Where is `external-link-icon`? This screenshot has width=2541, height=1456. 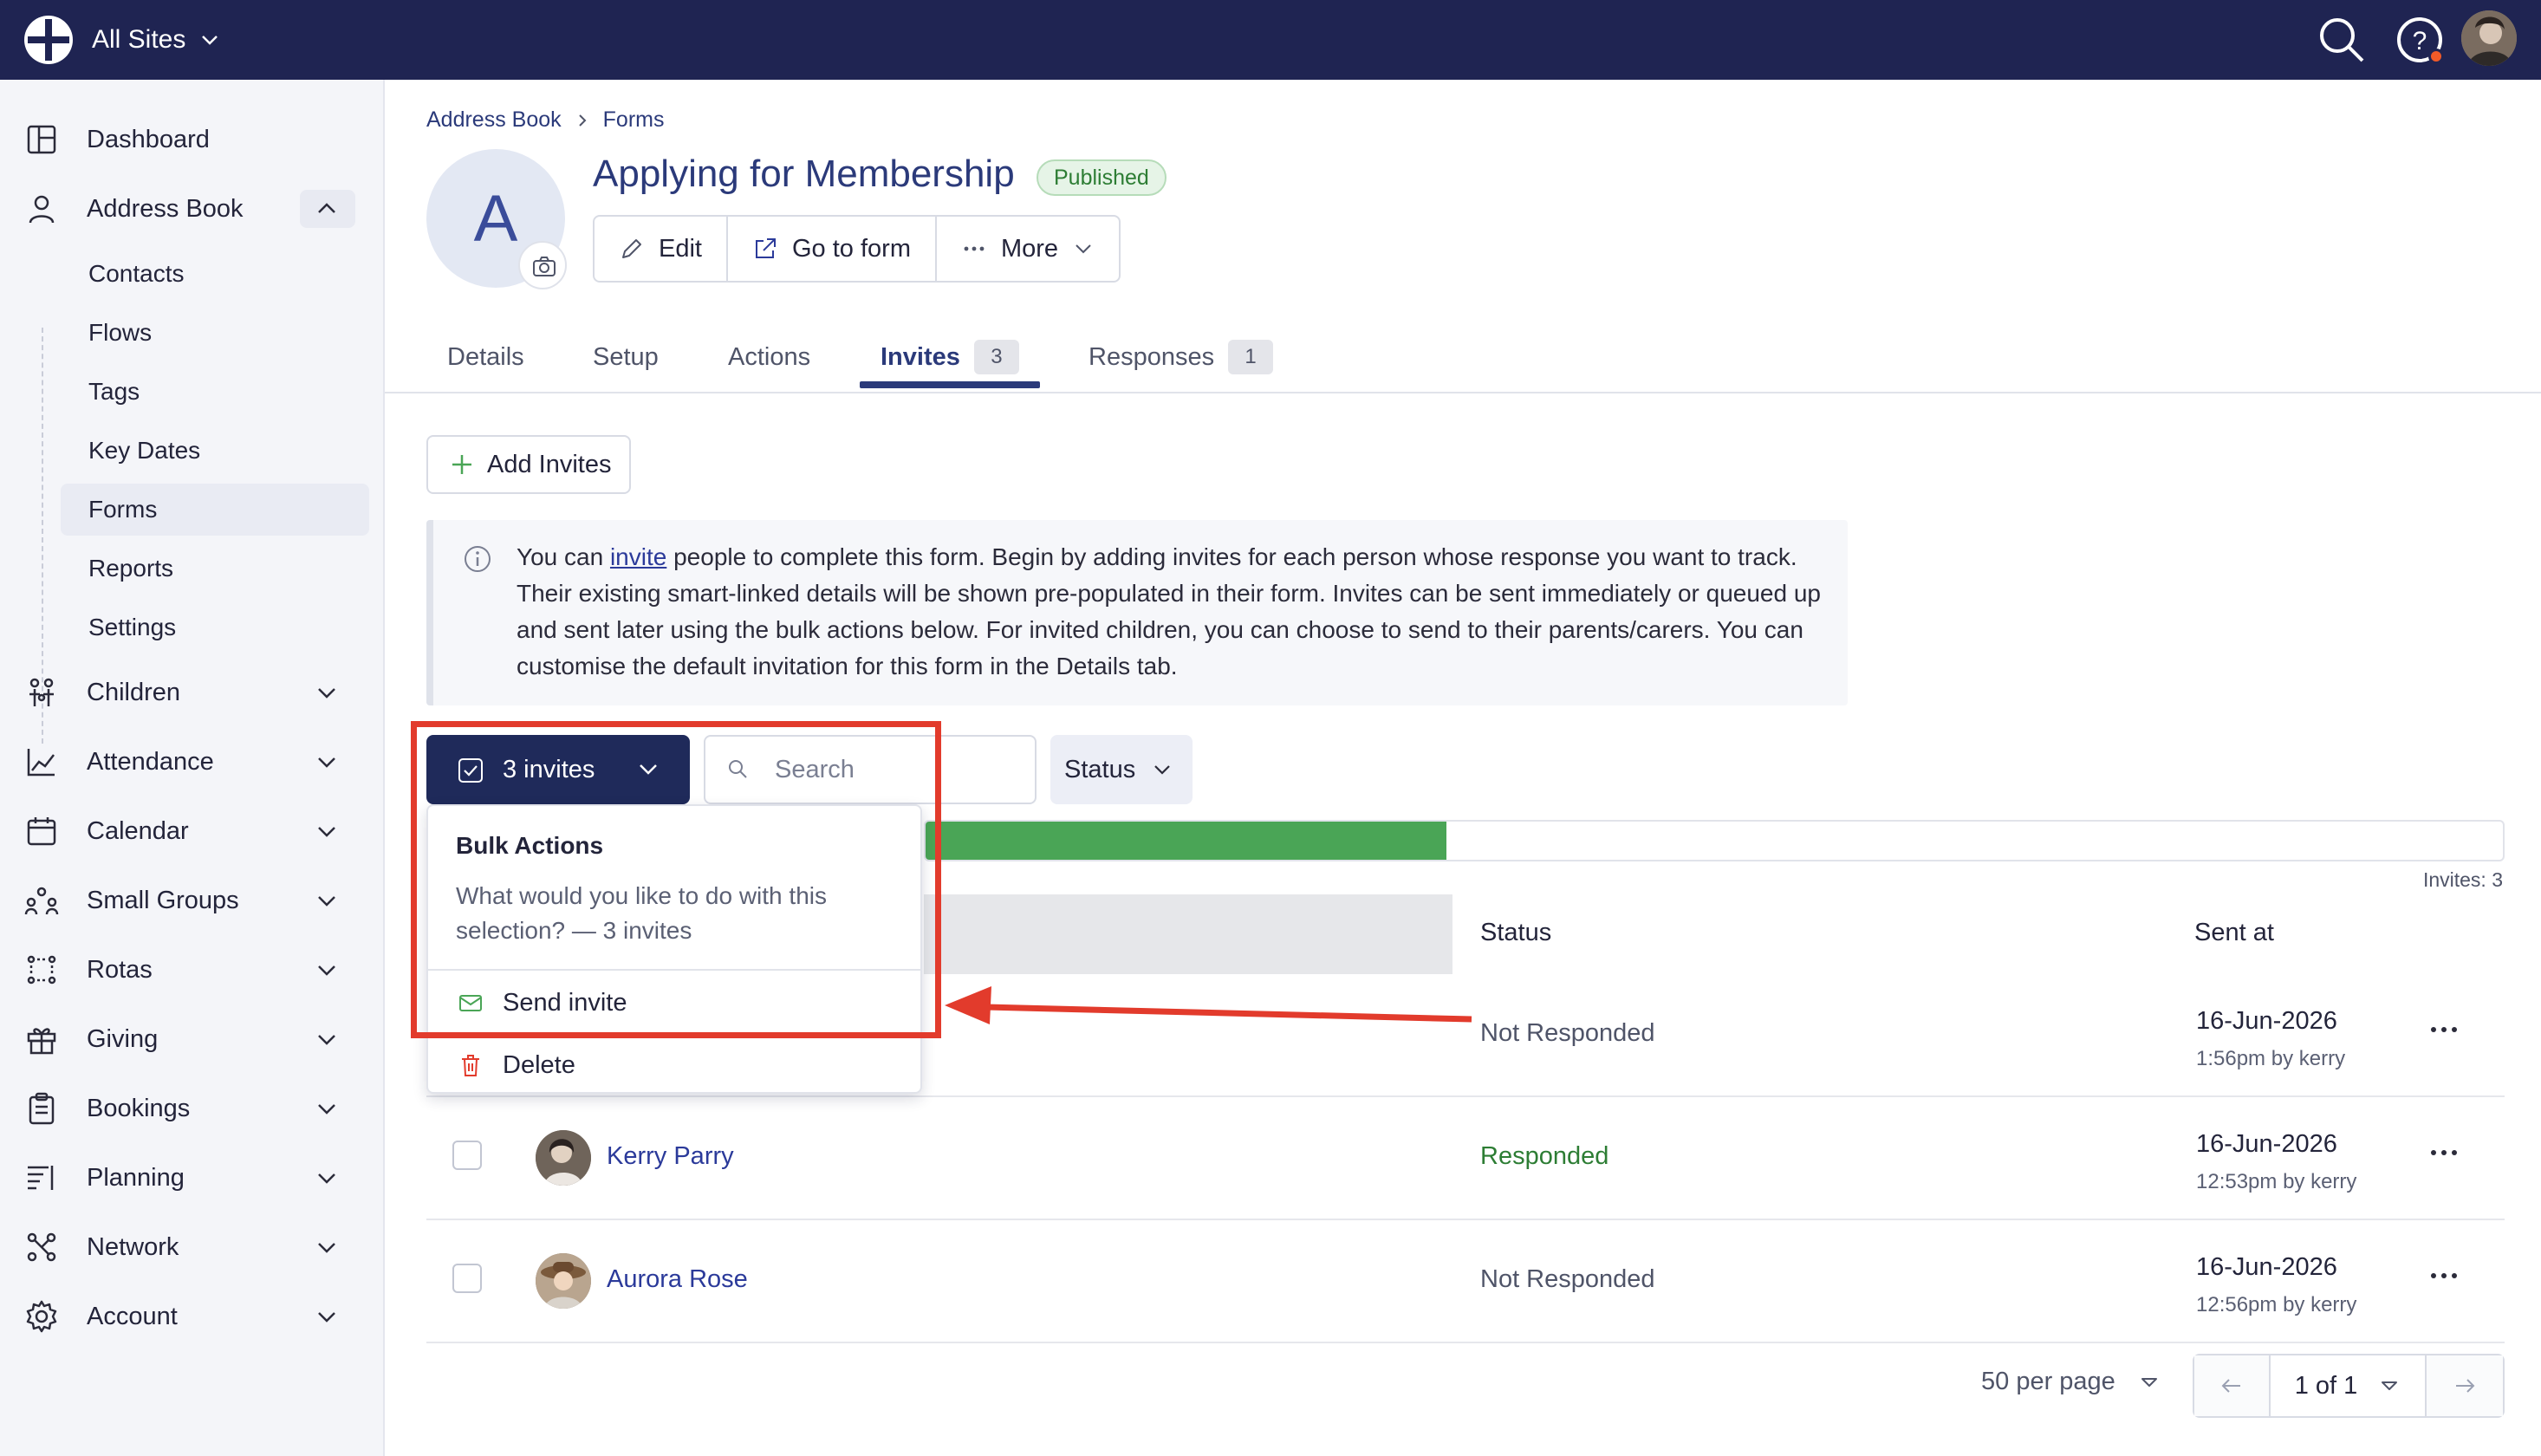
external-link-icon is located at coordinates (765, 248).